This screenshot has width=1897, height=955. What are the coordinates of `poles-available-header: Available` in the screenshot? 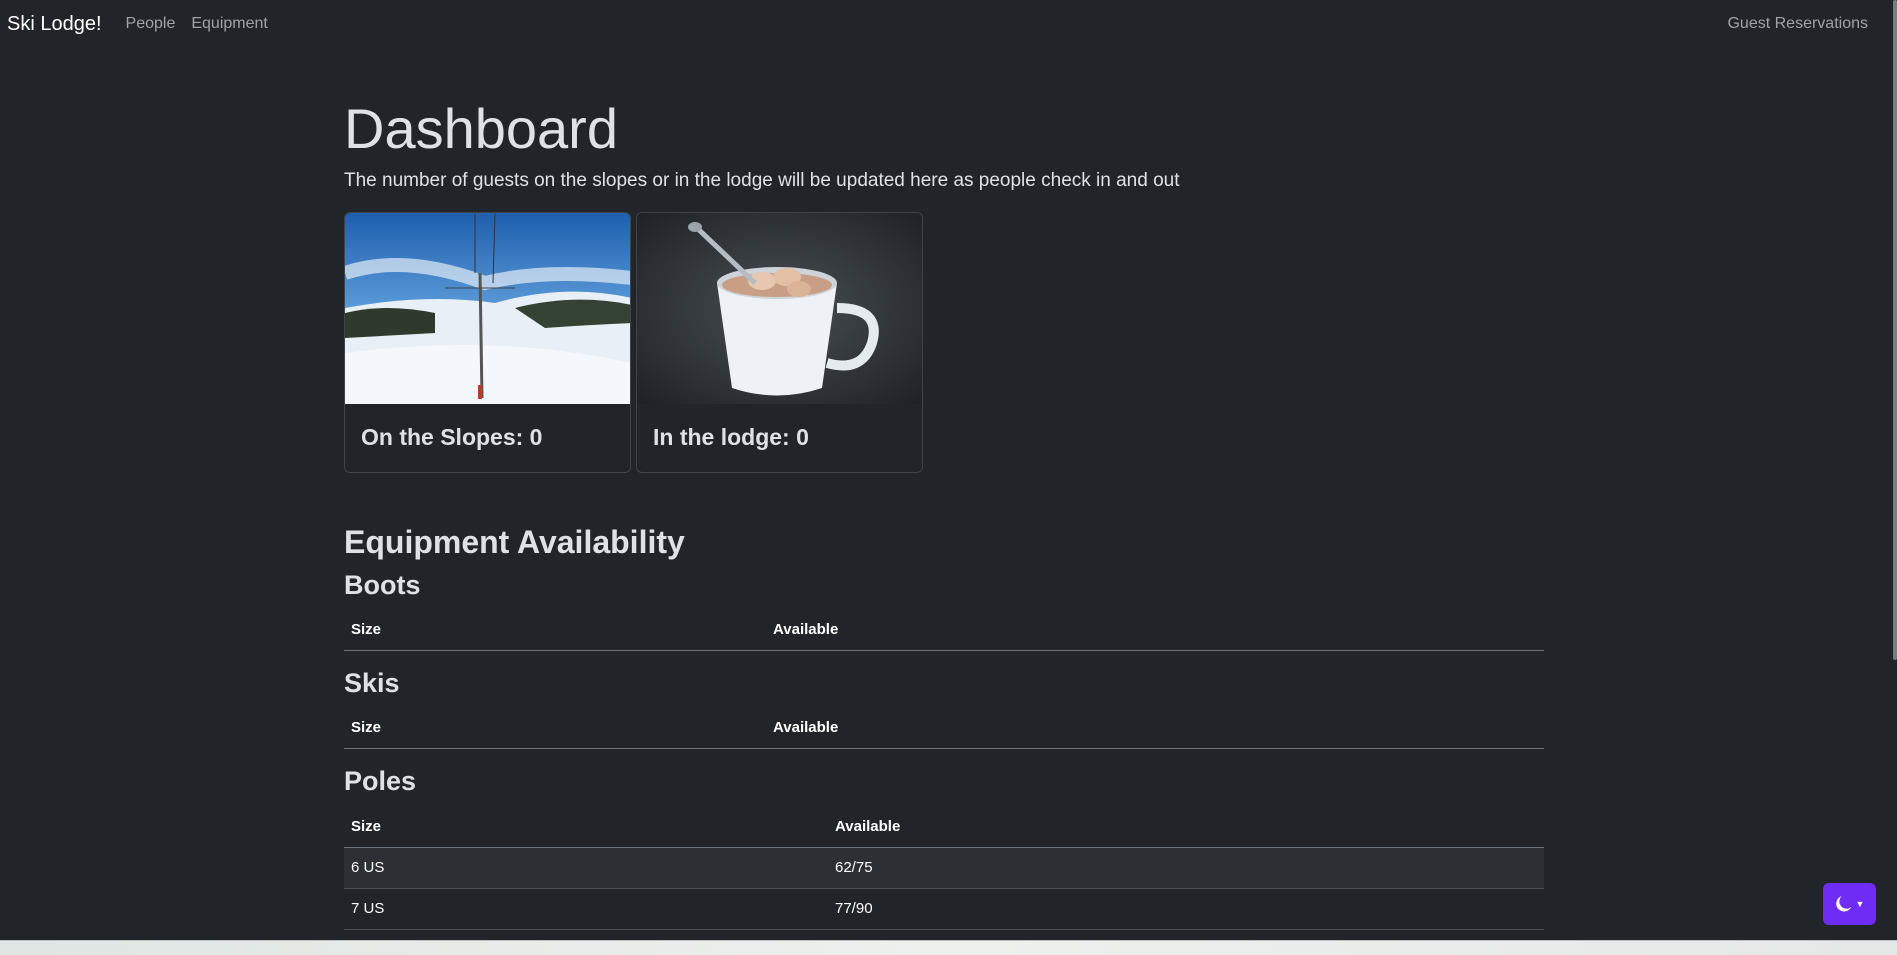 It's located at (1186, 827).